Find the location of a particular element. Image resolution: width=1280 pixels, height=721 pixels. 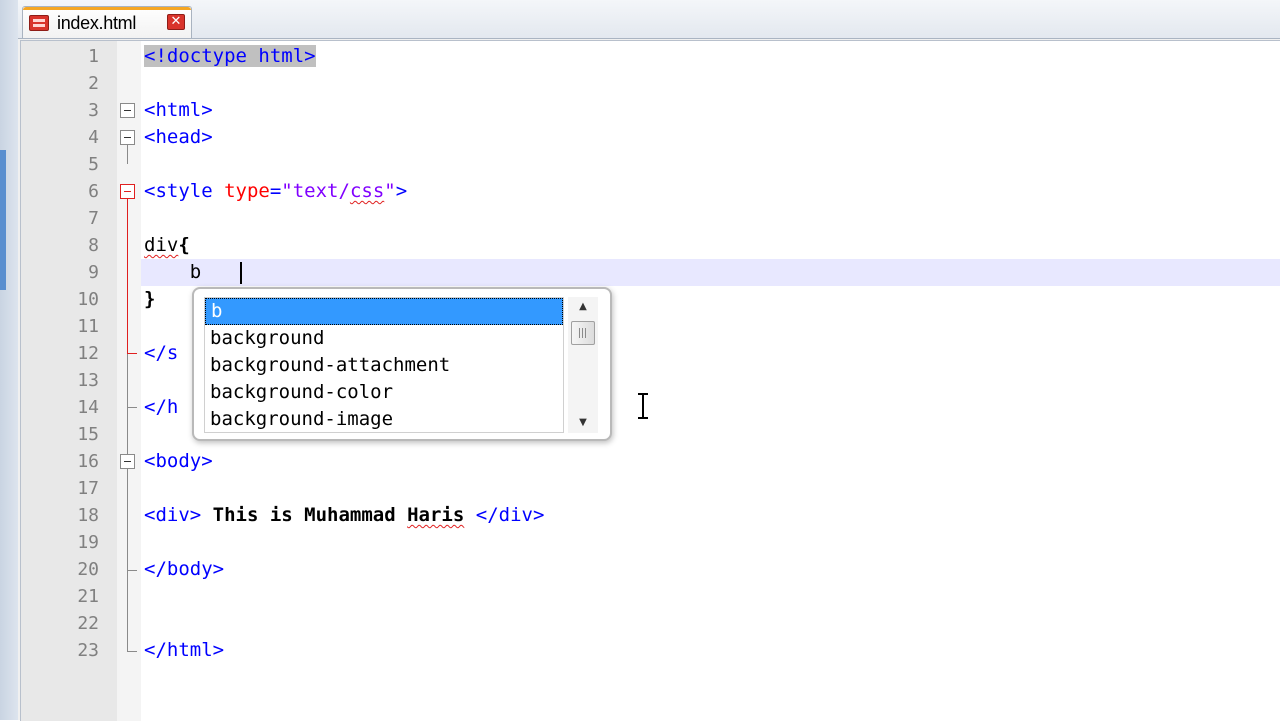

window-accent is located at coordinates (3, 220).